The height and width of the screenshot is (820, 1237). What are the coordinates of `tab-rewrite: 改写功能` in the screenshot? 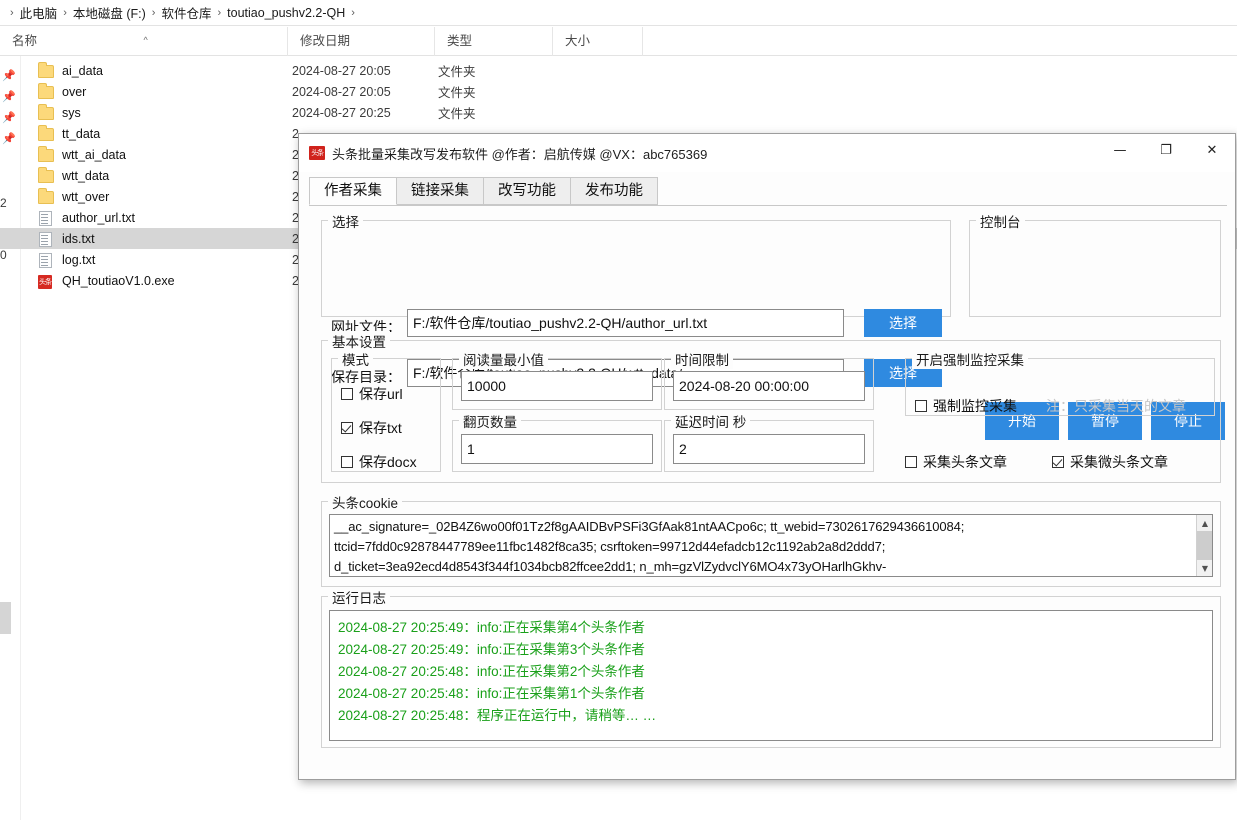 It's located at (527, 191).